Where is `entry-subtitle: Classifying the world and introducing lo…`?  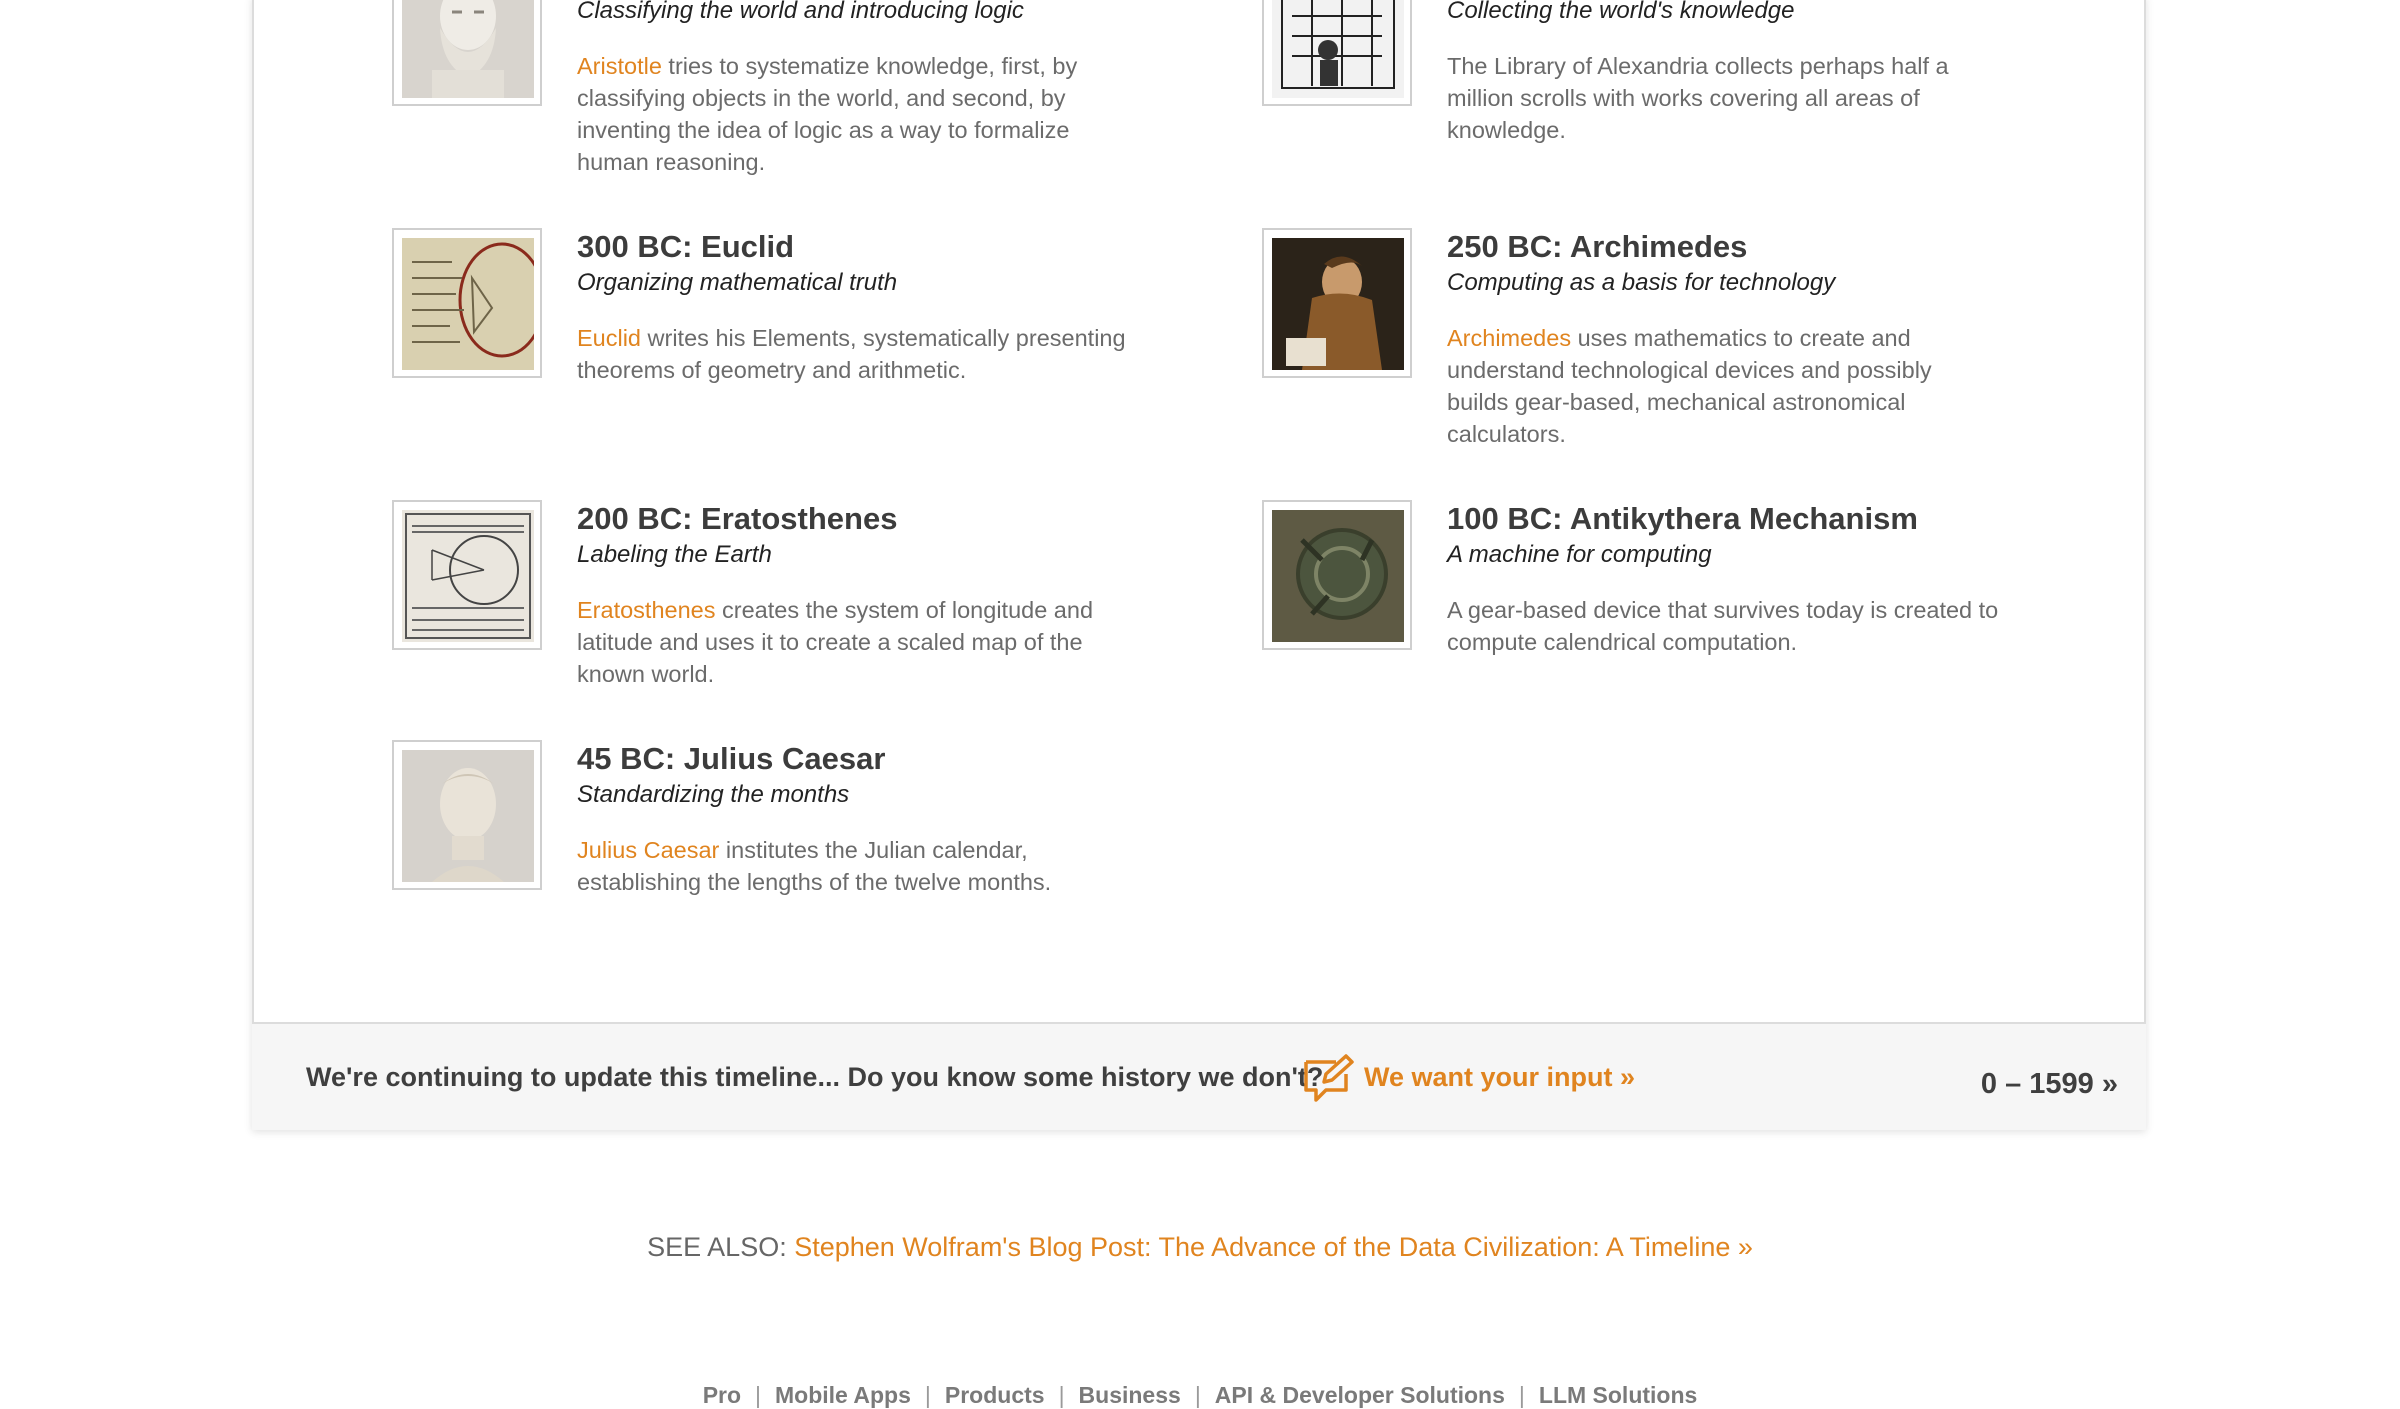
entry-subtitle: Classifying the world and introducing lo… is located at coordinates (800, 12).